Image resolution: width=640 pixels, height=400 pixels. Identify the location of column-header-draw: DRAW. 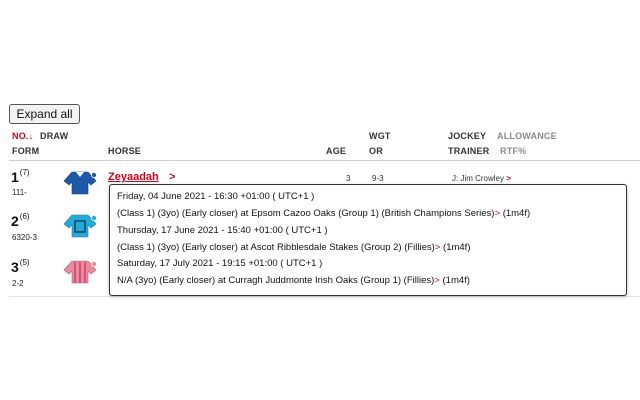
(54, 136).